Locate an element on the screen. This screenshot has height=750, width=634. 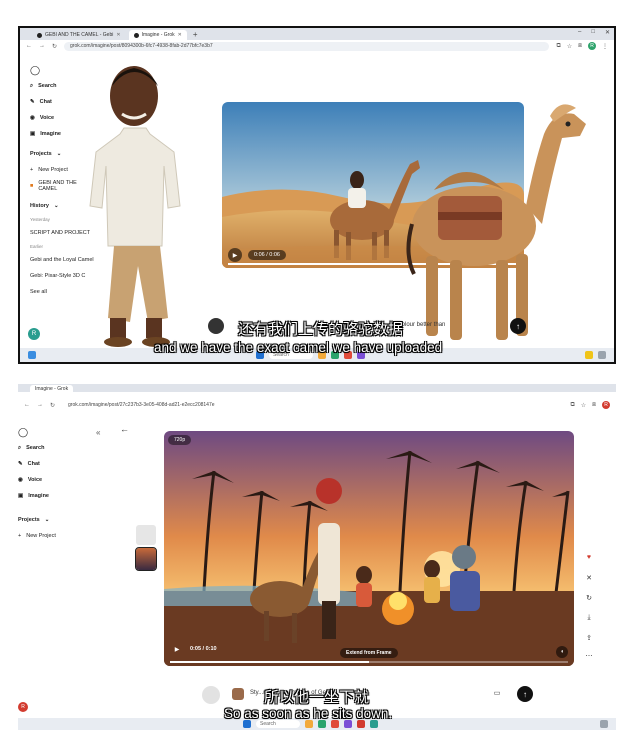
tab-imagine: Imagine - Grok is located at coordinates (52, 388).